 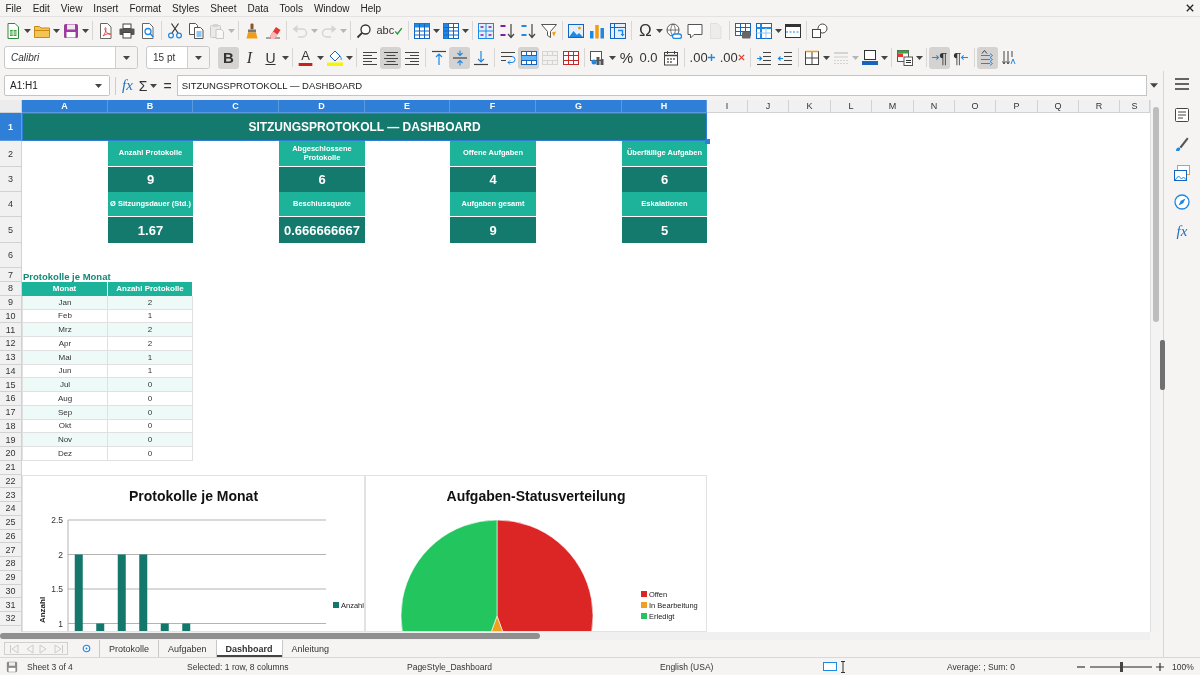 What do you see at coordinates (1190, 8) in the screenshot?
I see `close-icon` at bounding box center [1190, 8].